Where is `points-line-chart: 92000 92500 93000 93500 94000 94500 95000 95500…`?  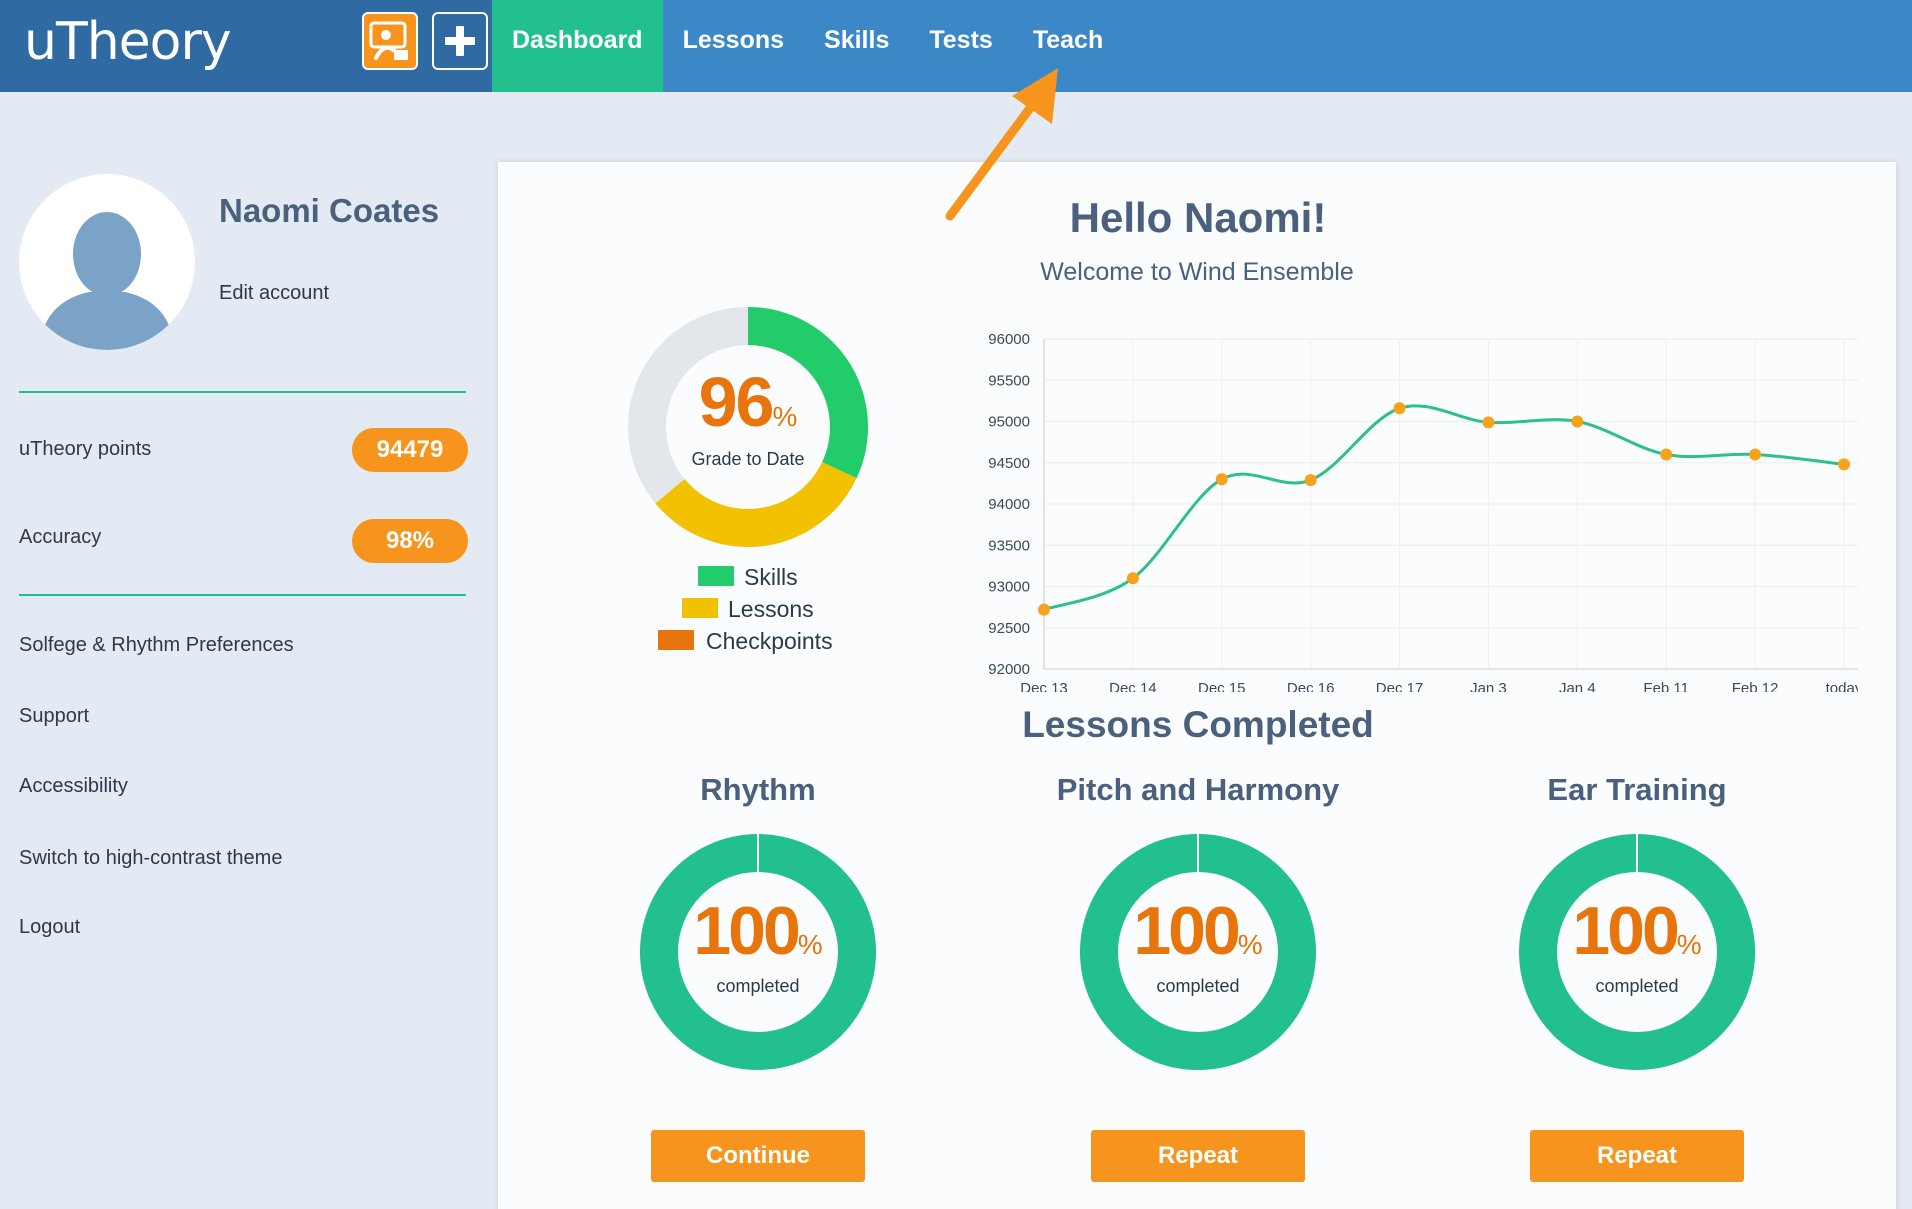 points-line-chart: 92000 92500 93000 93500 94000 94500 95000 95500… is located at coordinates (1423, 511).